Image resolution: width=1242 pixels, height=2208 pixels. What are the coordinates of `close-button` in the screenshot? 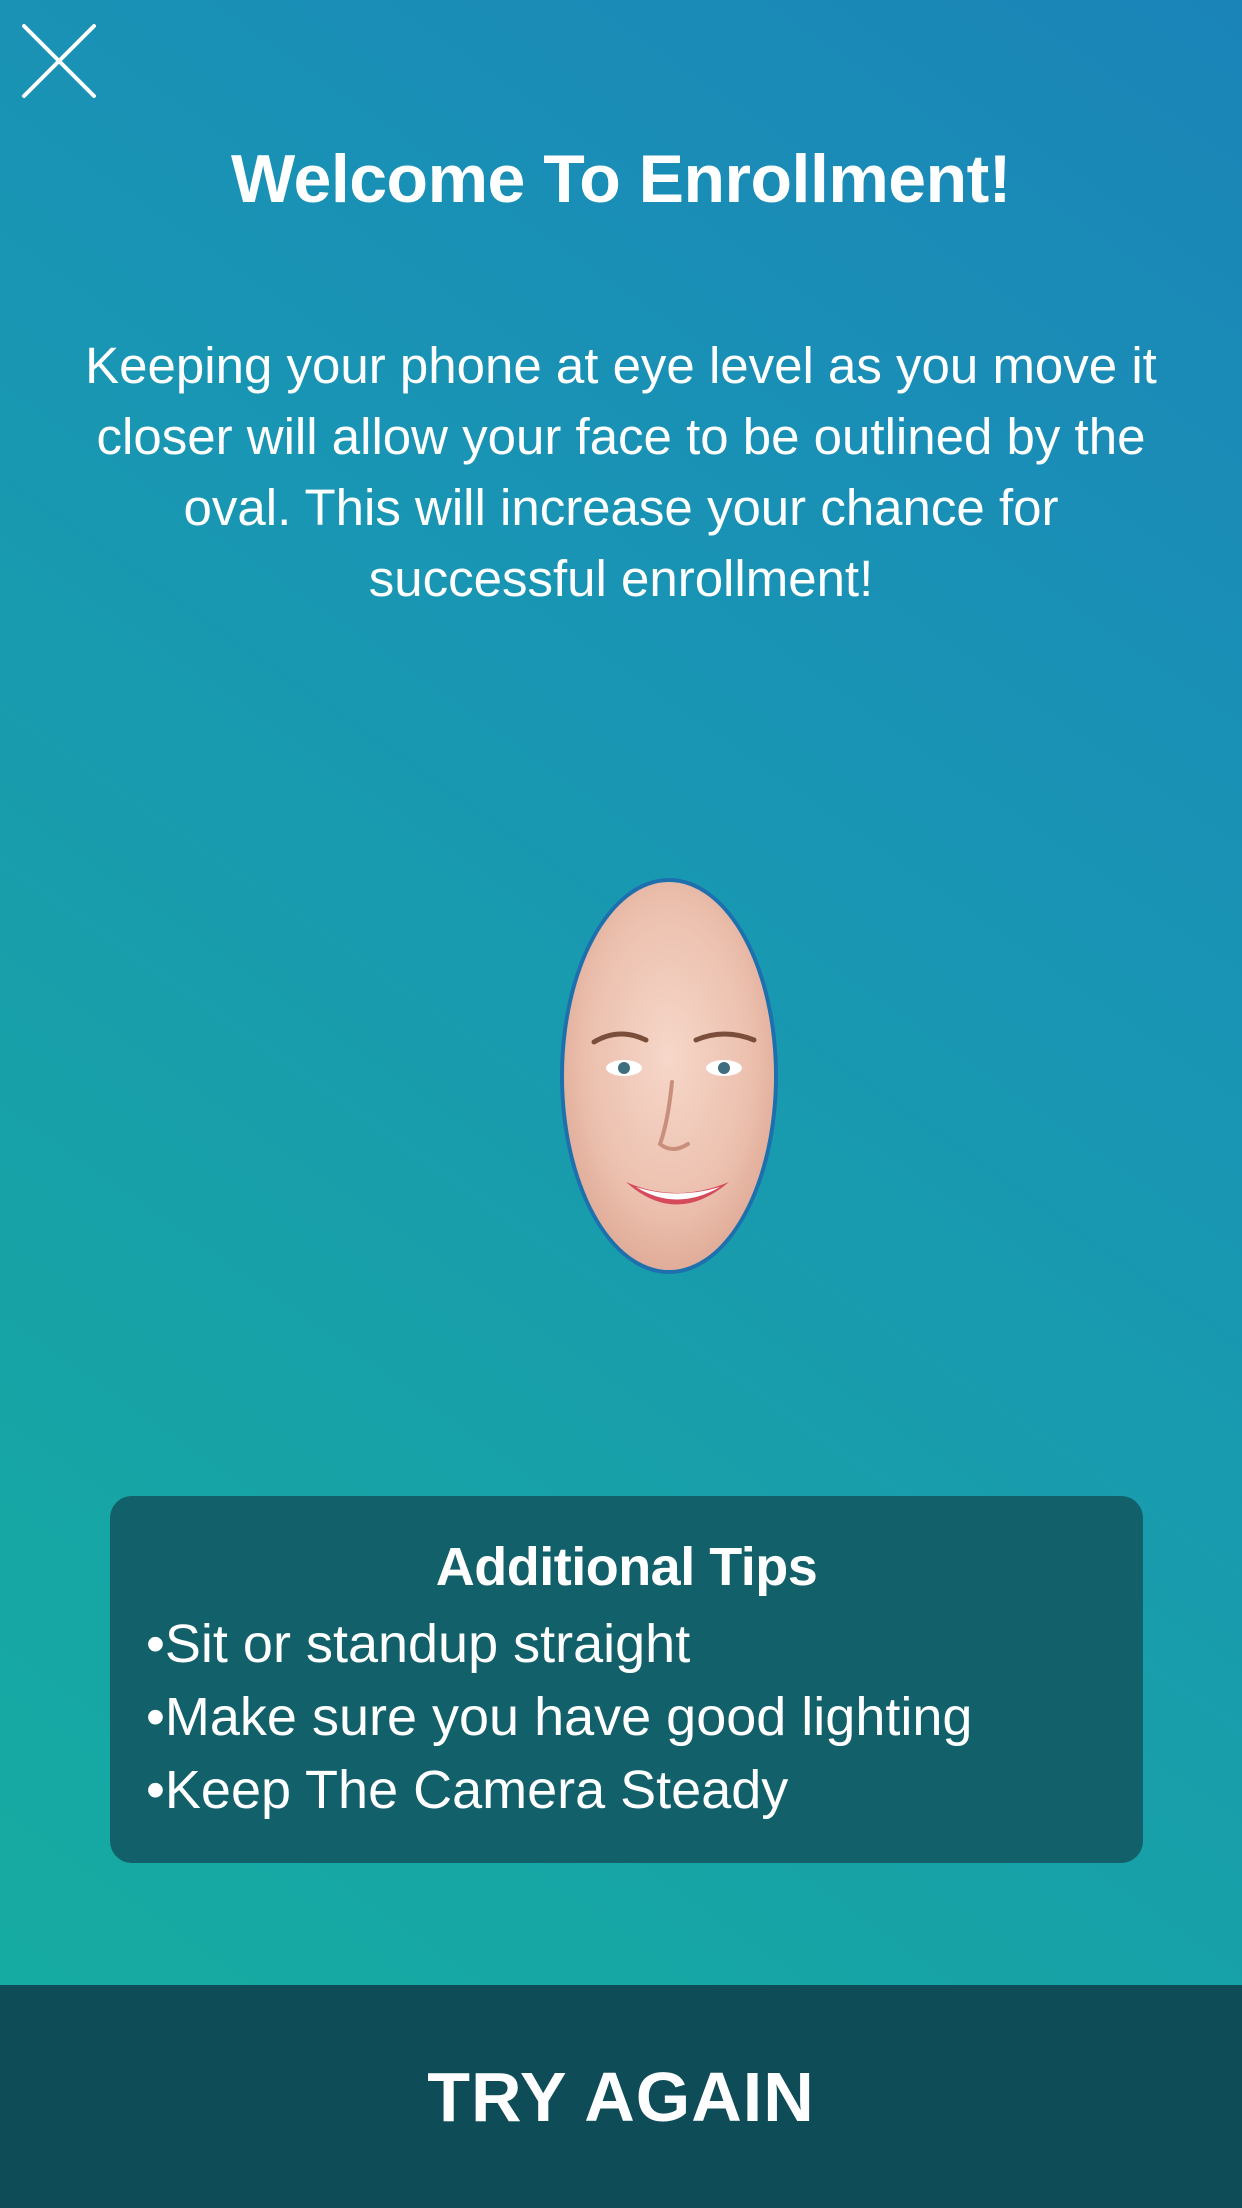 It's located at (59, 61).